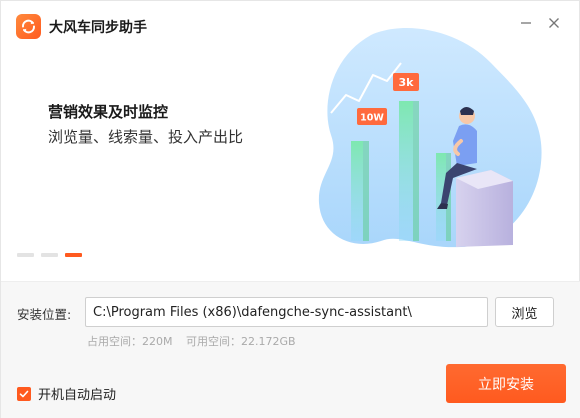  I want to click on autostart-option: 开机自动启动, so click(66, 393).